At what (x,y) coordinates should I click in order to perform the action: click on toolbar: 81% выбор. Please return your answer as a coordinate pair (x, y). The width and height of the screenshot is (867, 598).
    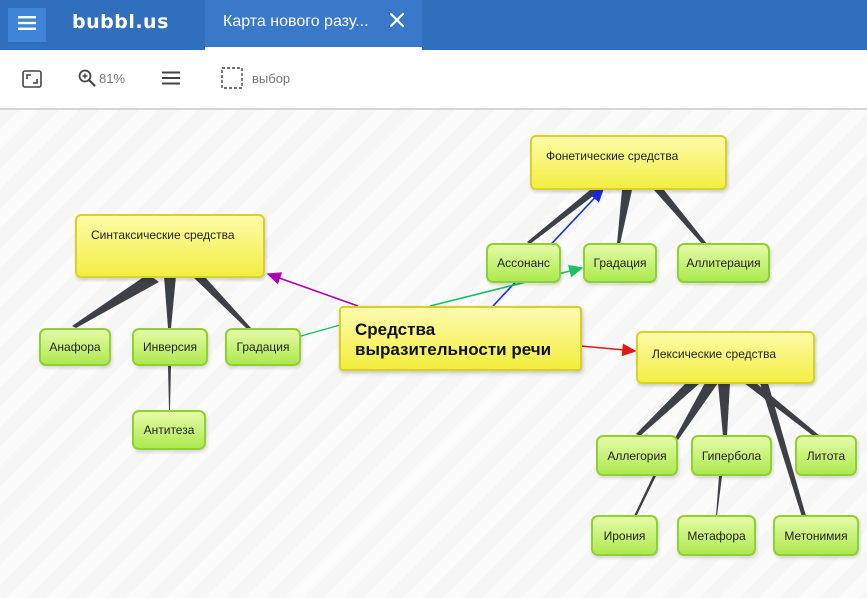
    Looking at the image, I should click on (433, 80).